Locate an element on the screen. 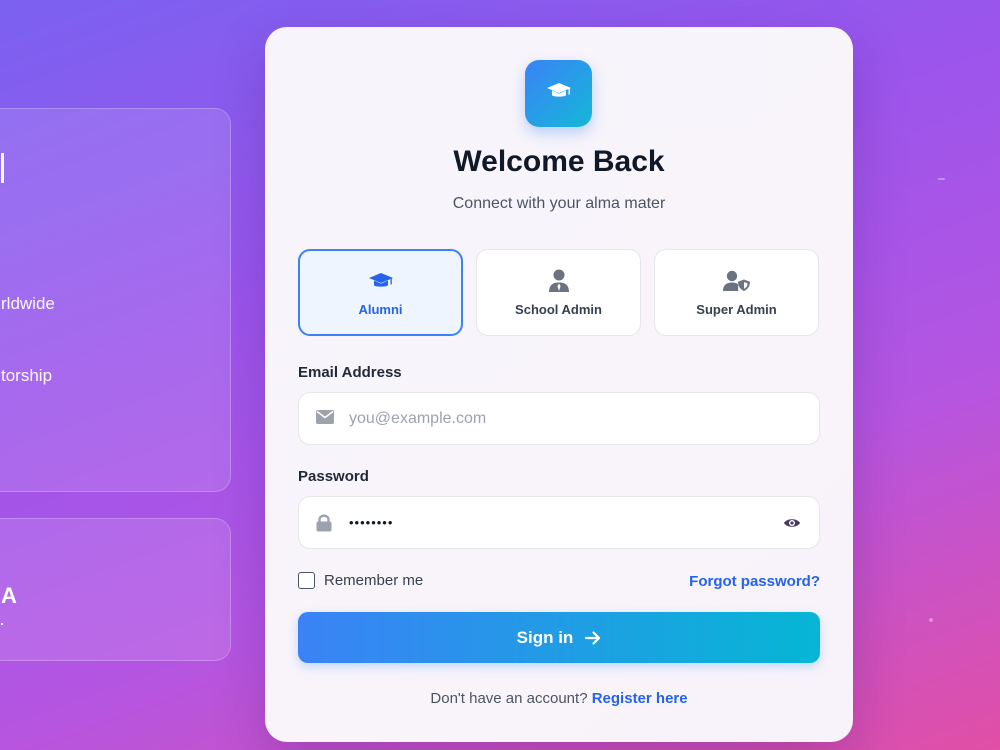 Image resolution: width=1000 pixels, height=750 pixels. sign-in-button: Sign in is located at coordinates (559, 637).